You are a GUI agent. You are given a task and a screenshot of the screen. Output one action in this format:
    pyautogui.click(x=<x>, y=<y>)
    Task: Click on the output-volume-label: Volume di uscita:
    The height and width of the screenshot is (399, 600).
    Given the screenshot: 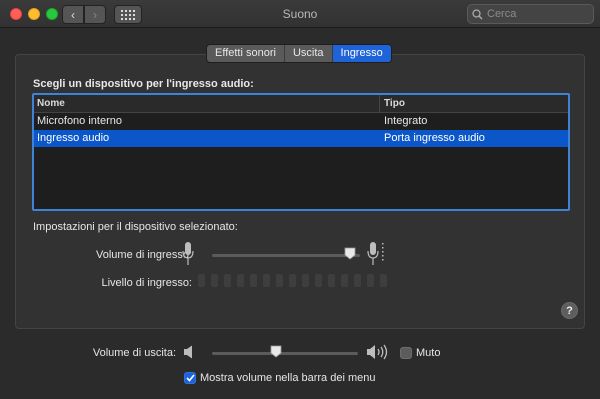 What is the action you would take?
    pyautogui.click(x=134, y=353)
    